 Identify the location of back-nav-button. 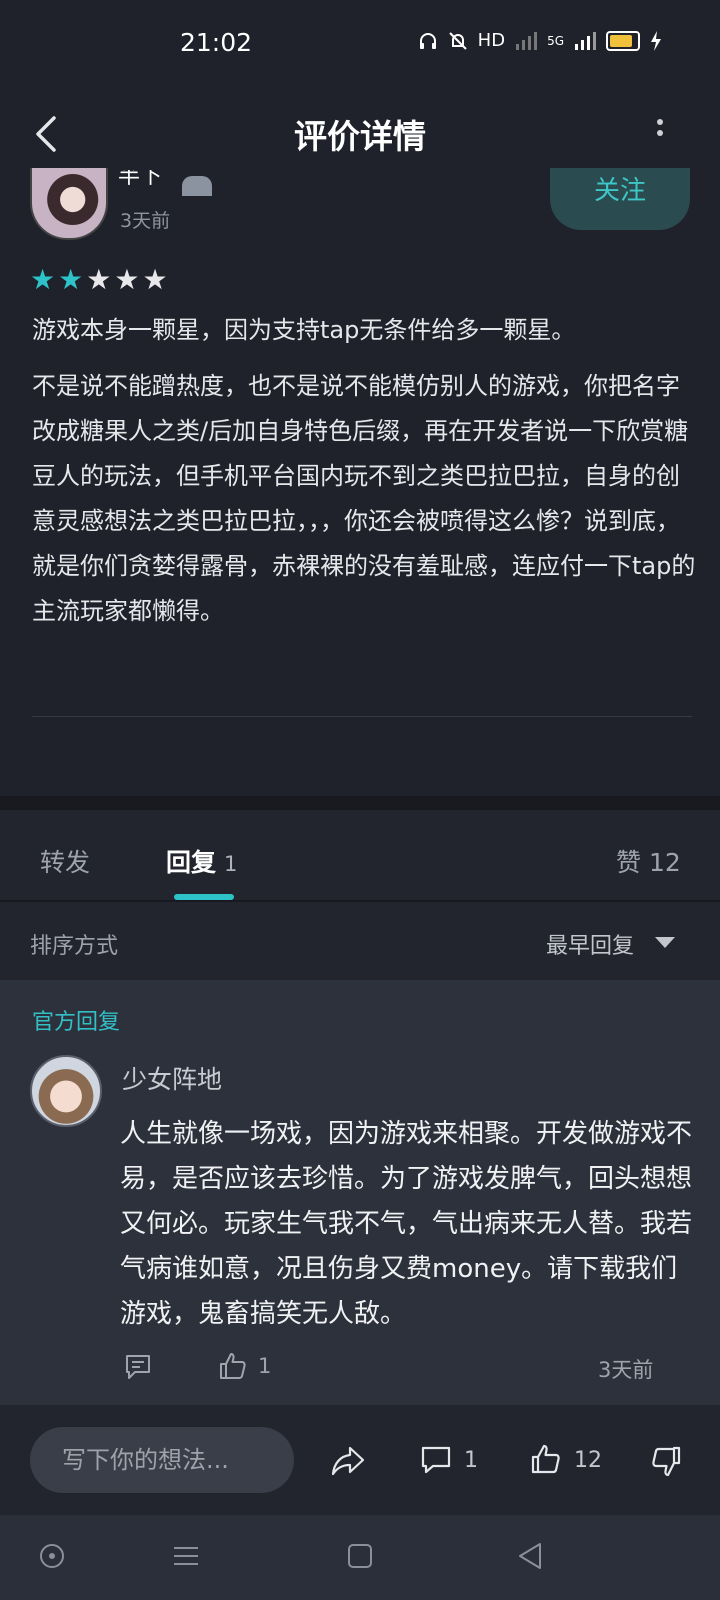
(530, 1556).